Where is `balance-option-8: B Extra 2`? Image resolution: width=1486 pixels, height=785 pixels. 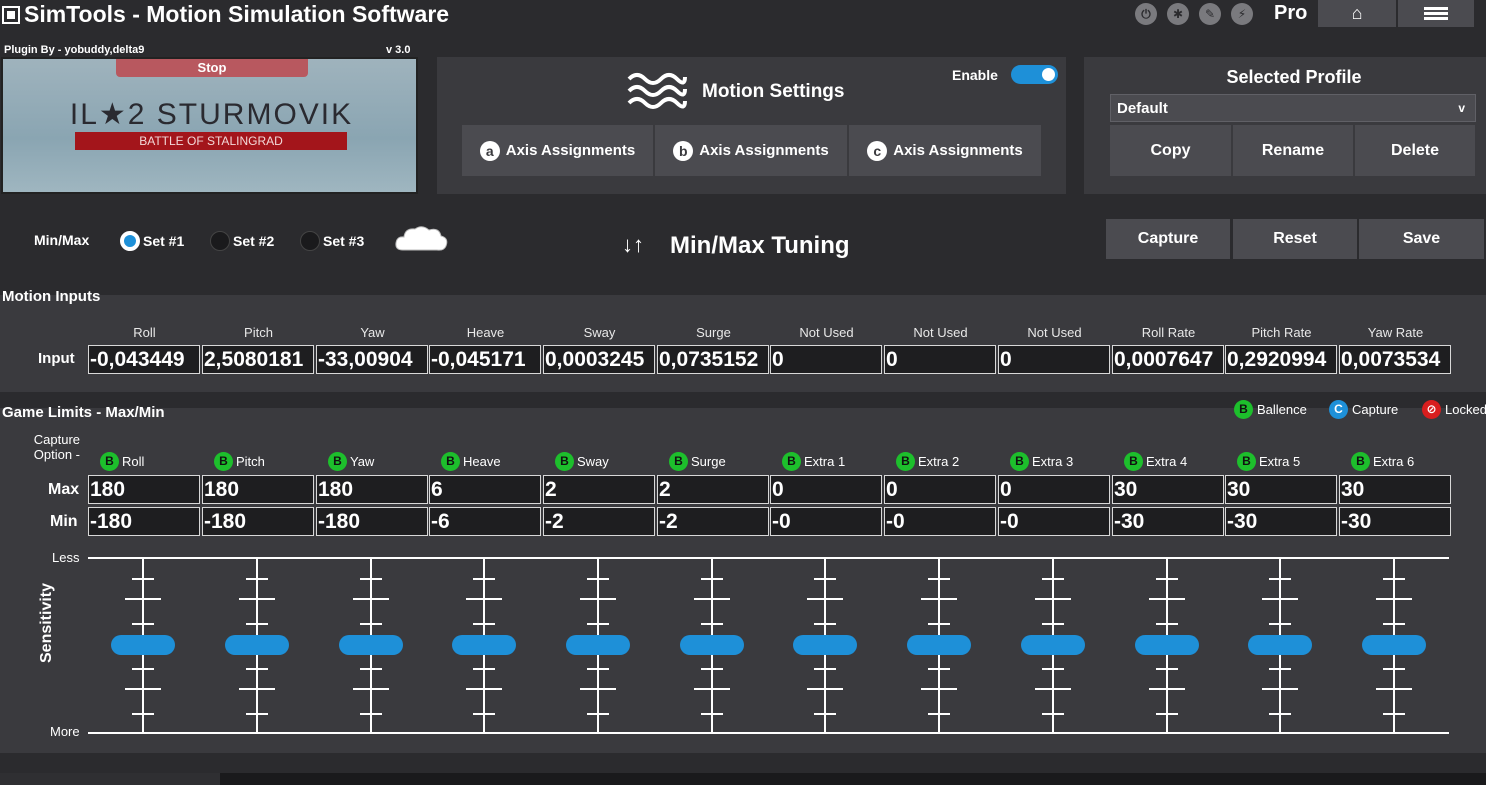
balance-option-8: B Extra 2 is located at coordinates (927, 461).